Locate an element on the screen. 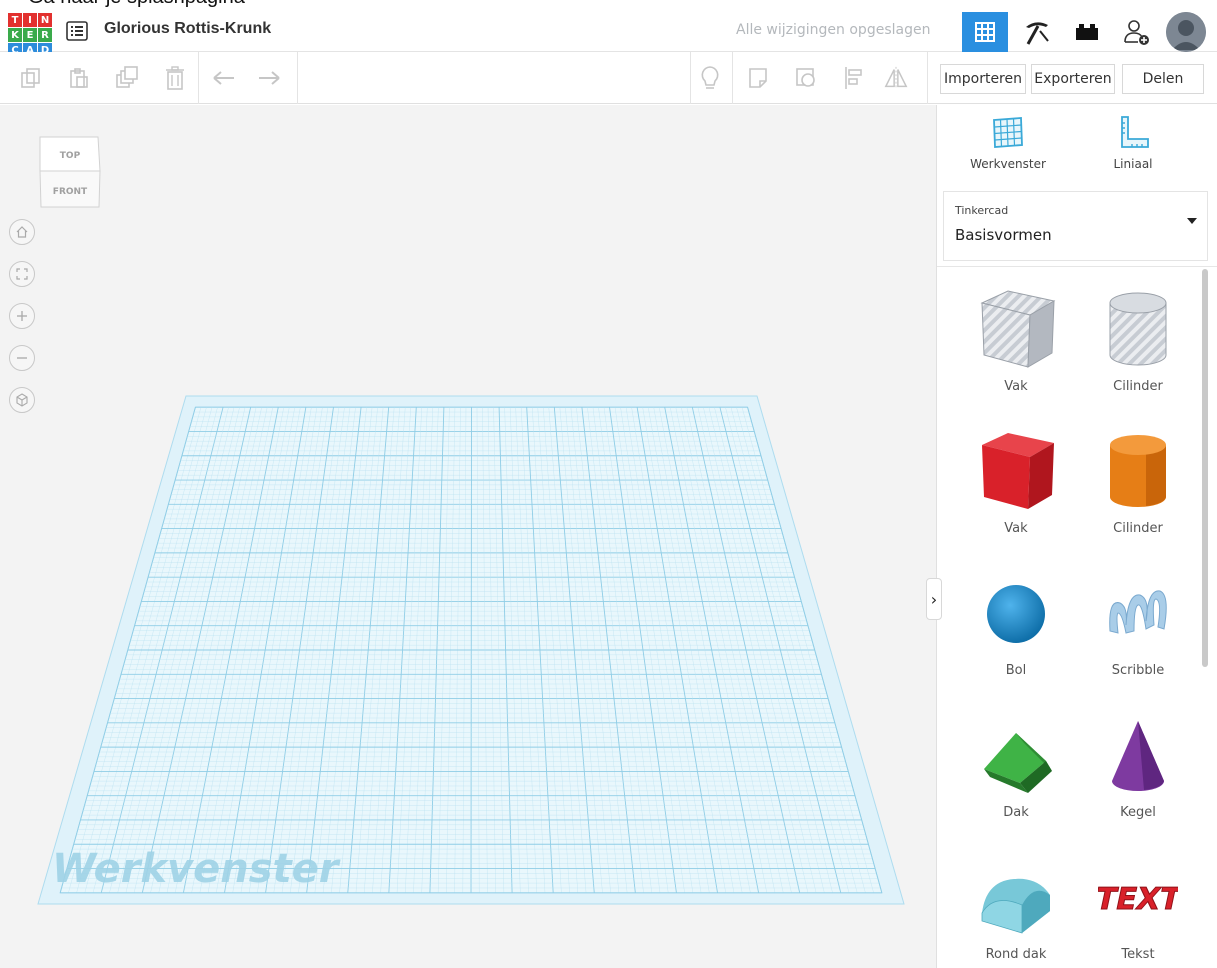 Image resolution: width=1217 pixels, height=968 pixels. shape-scribble: Scribble is located at coordinates (1138, 625).